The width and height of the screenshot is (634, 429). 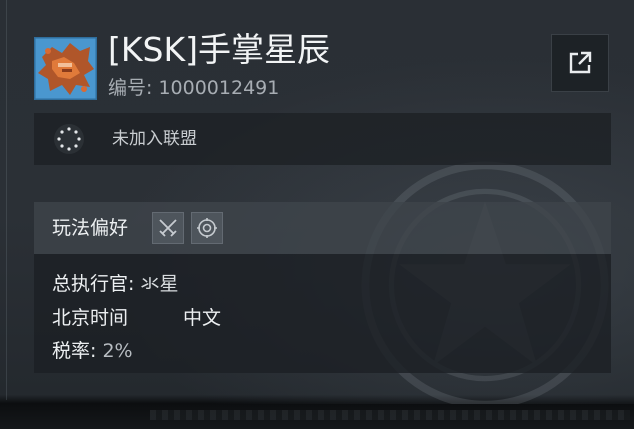 I want to click on playstyle-development-badge, so click(x=207, y=228).